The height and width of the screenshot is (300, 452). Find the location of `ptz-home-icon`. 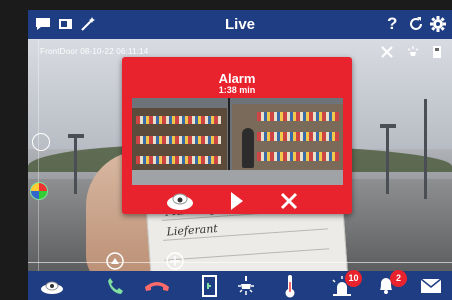

ptz-home-icon is located at coordinates (39, 191).